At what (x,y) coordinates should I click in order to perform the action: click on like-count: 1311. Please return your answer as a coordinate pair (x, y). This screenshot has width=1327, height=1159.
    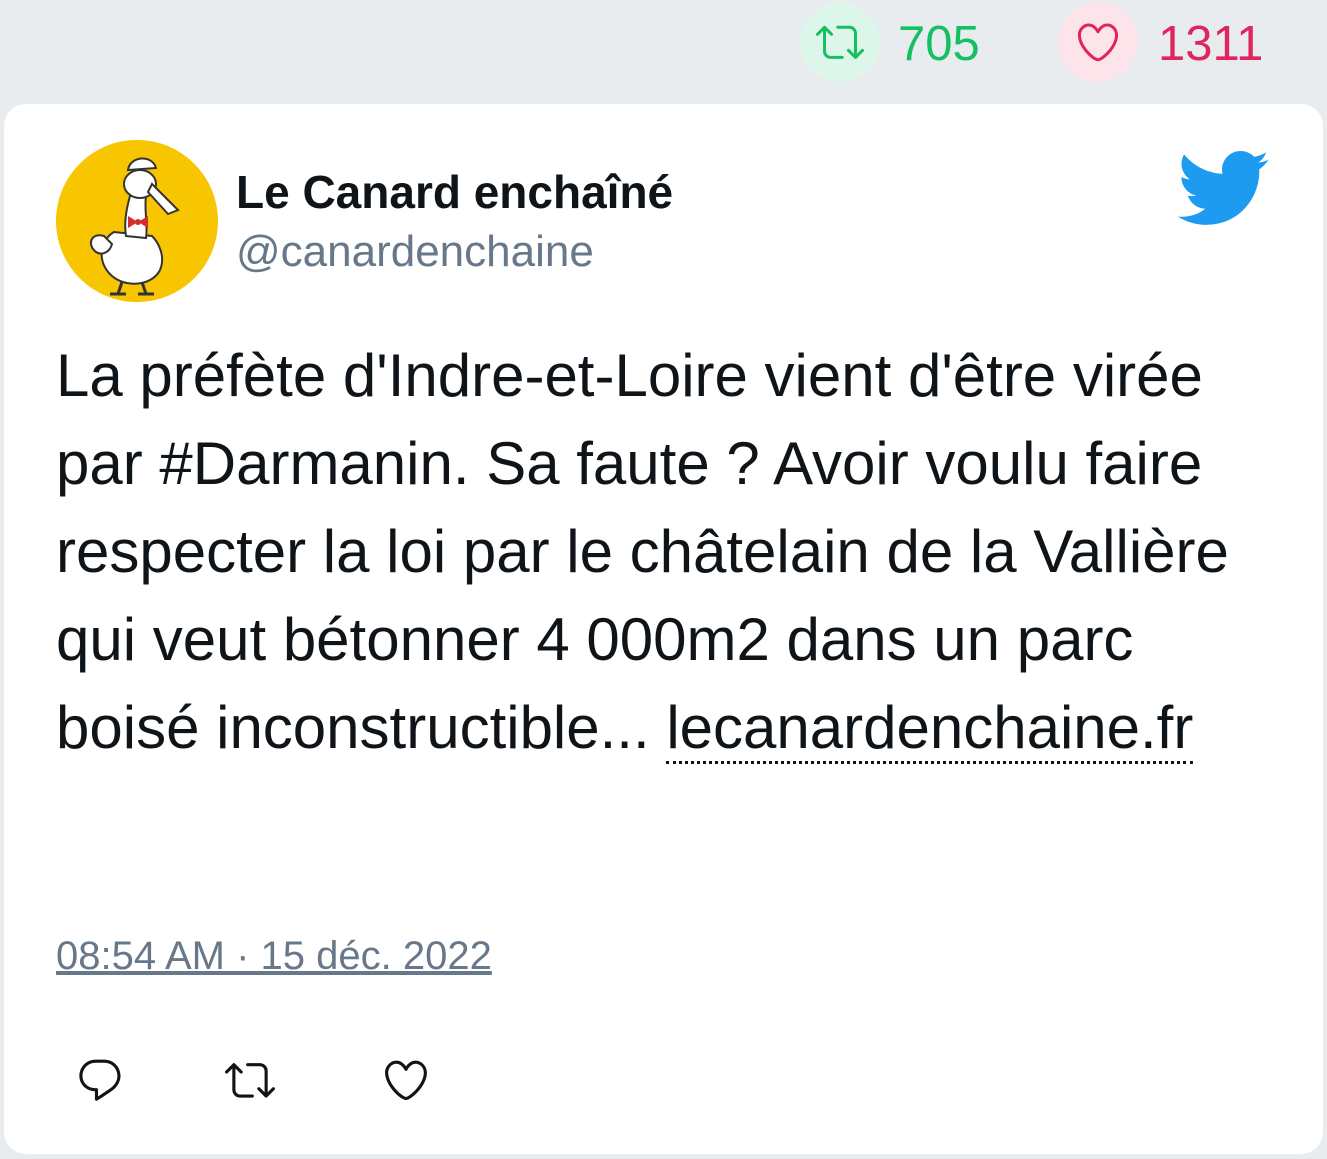
    Looking at the image, I should click on (1211, 44).